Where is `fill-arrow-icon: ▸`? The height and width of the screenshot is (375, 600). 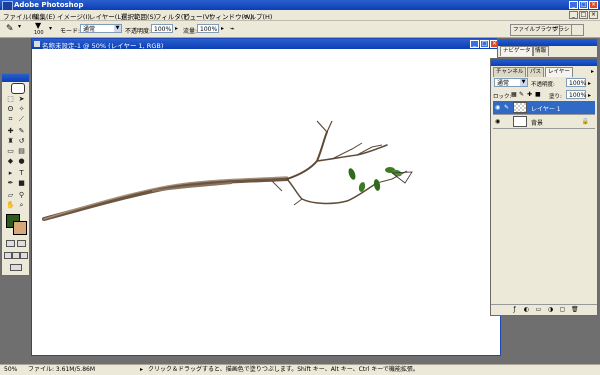
fill-arrow-icon: ▸ is located at coordinates (589, 95).